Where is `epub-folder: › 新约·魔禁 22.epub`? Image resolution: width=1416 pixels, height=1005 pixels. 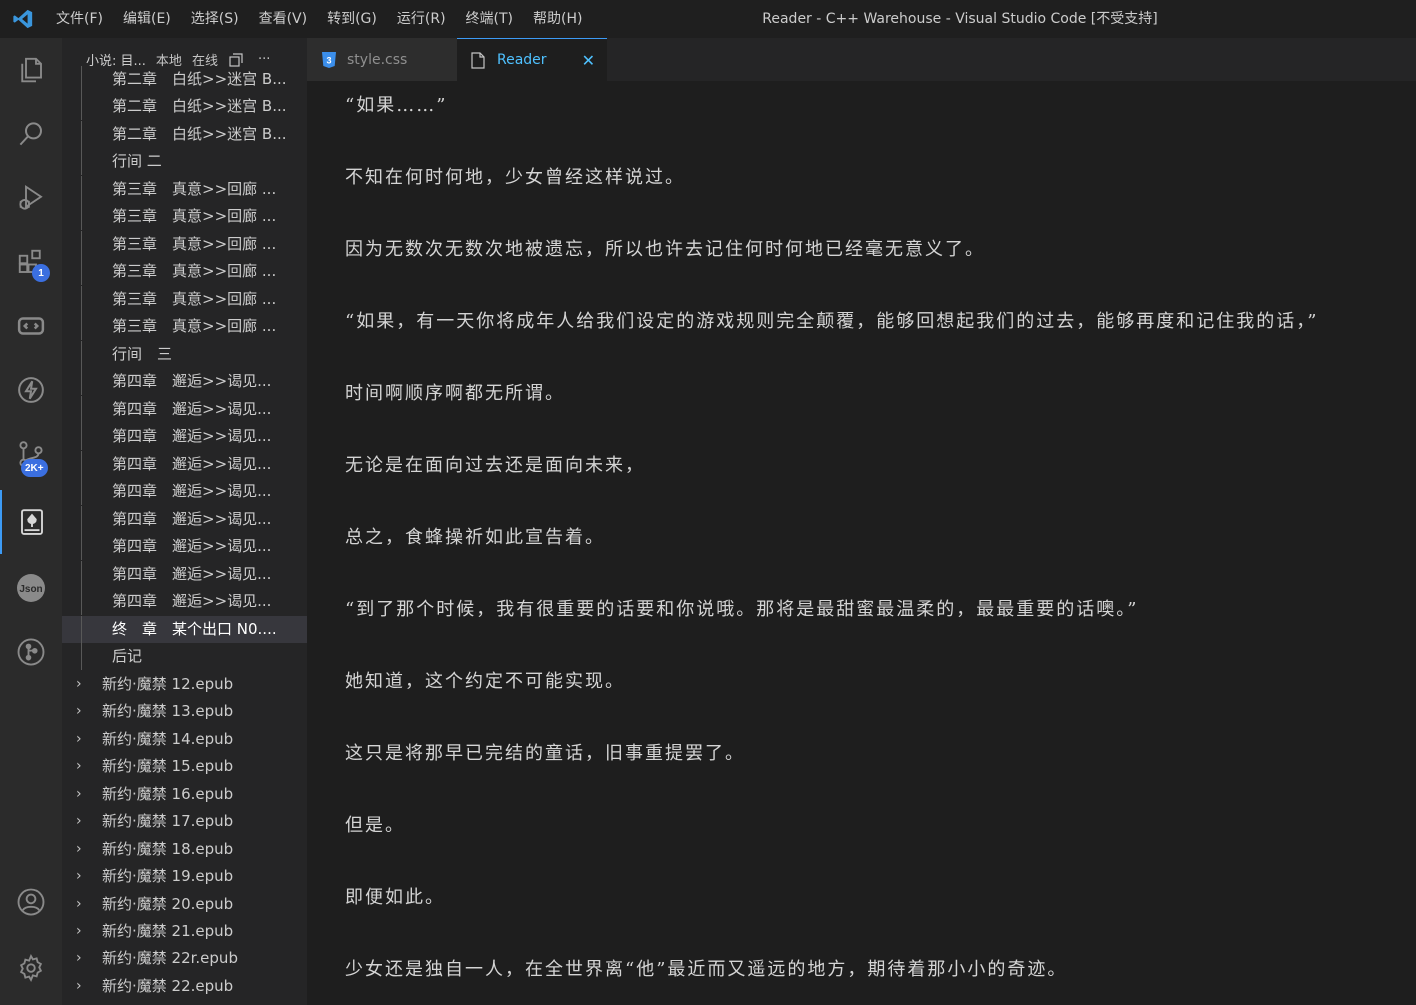 epub-folder: › 新约·魔禁 22.epub is located at coordinates (184, 986).